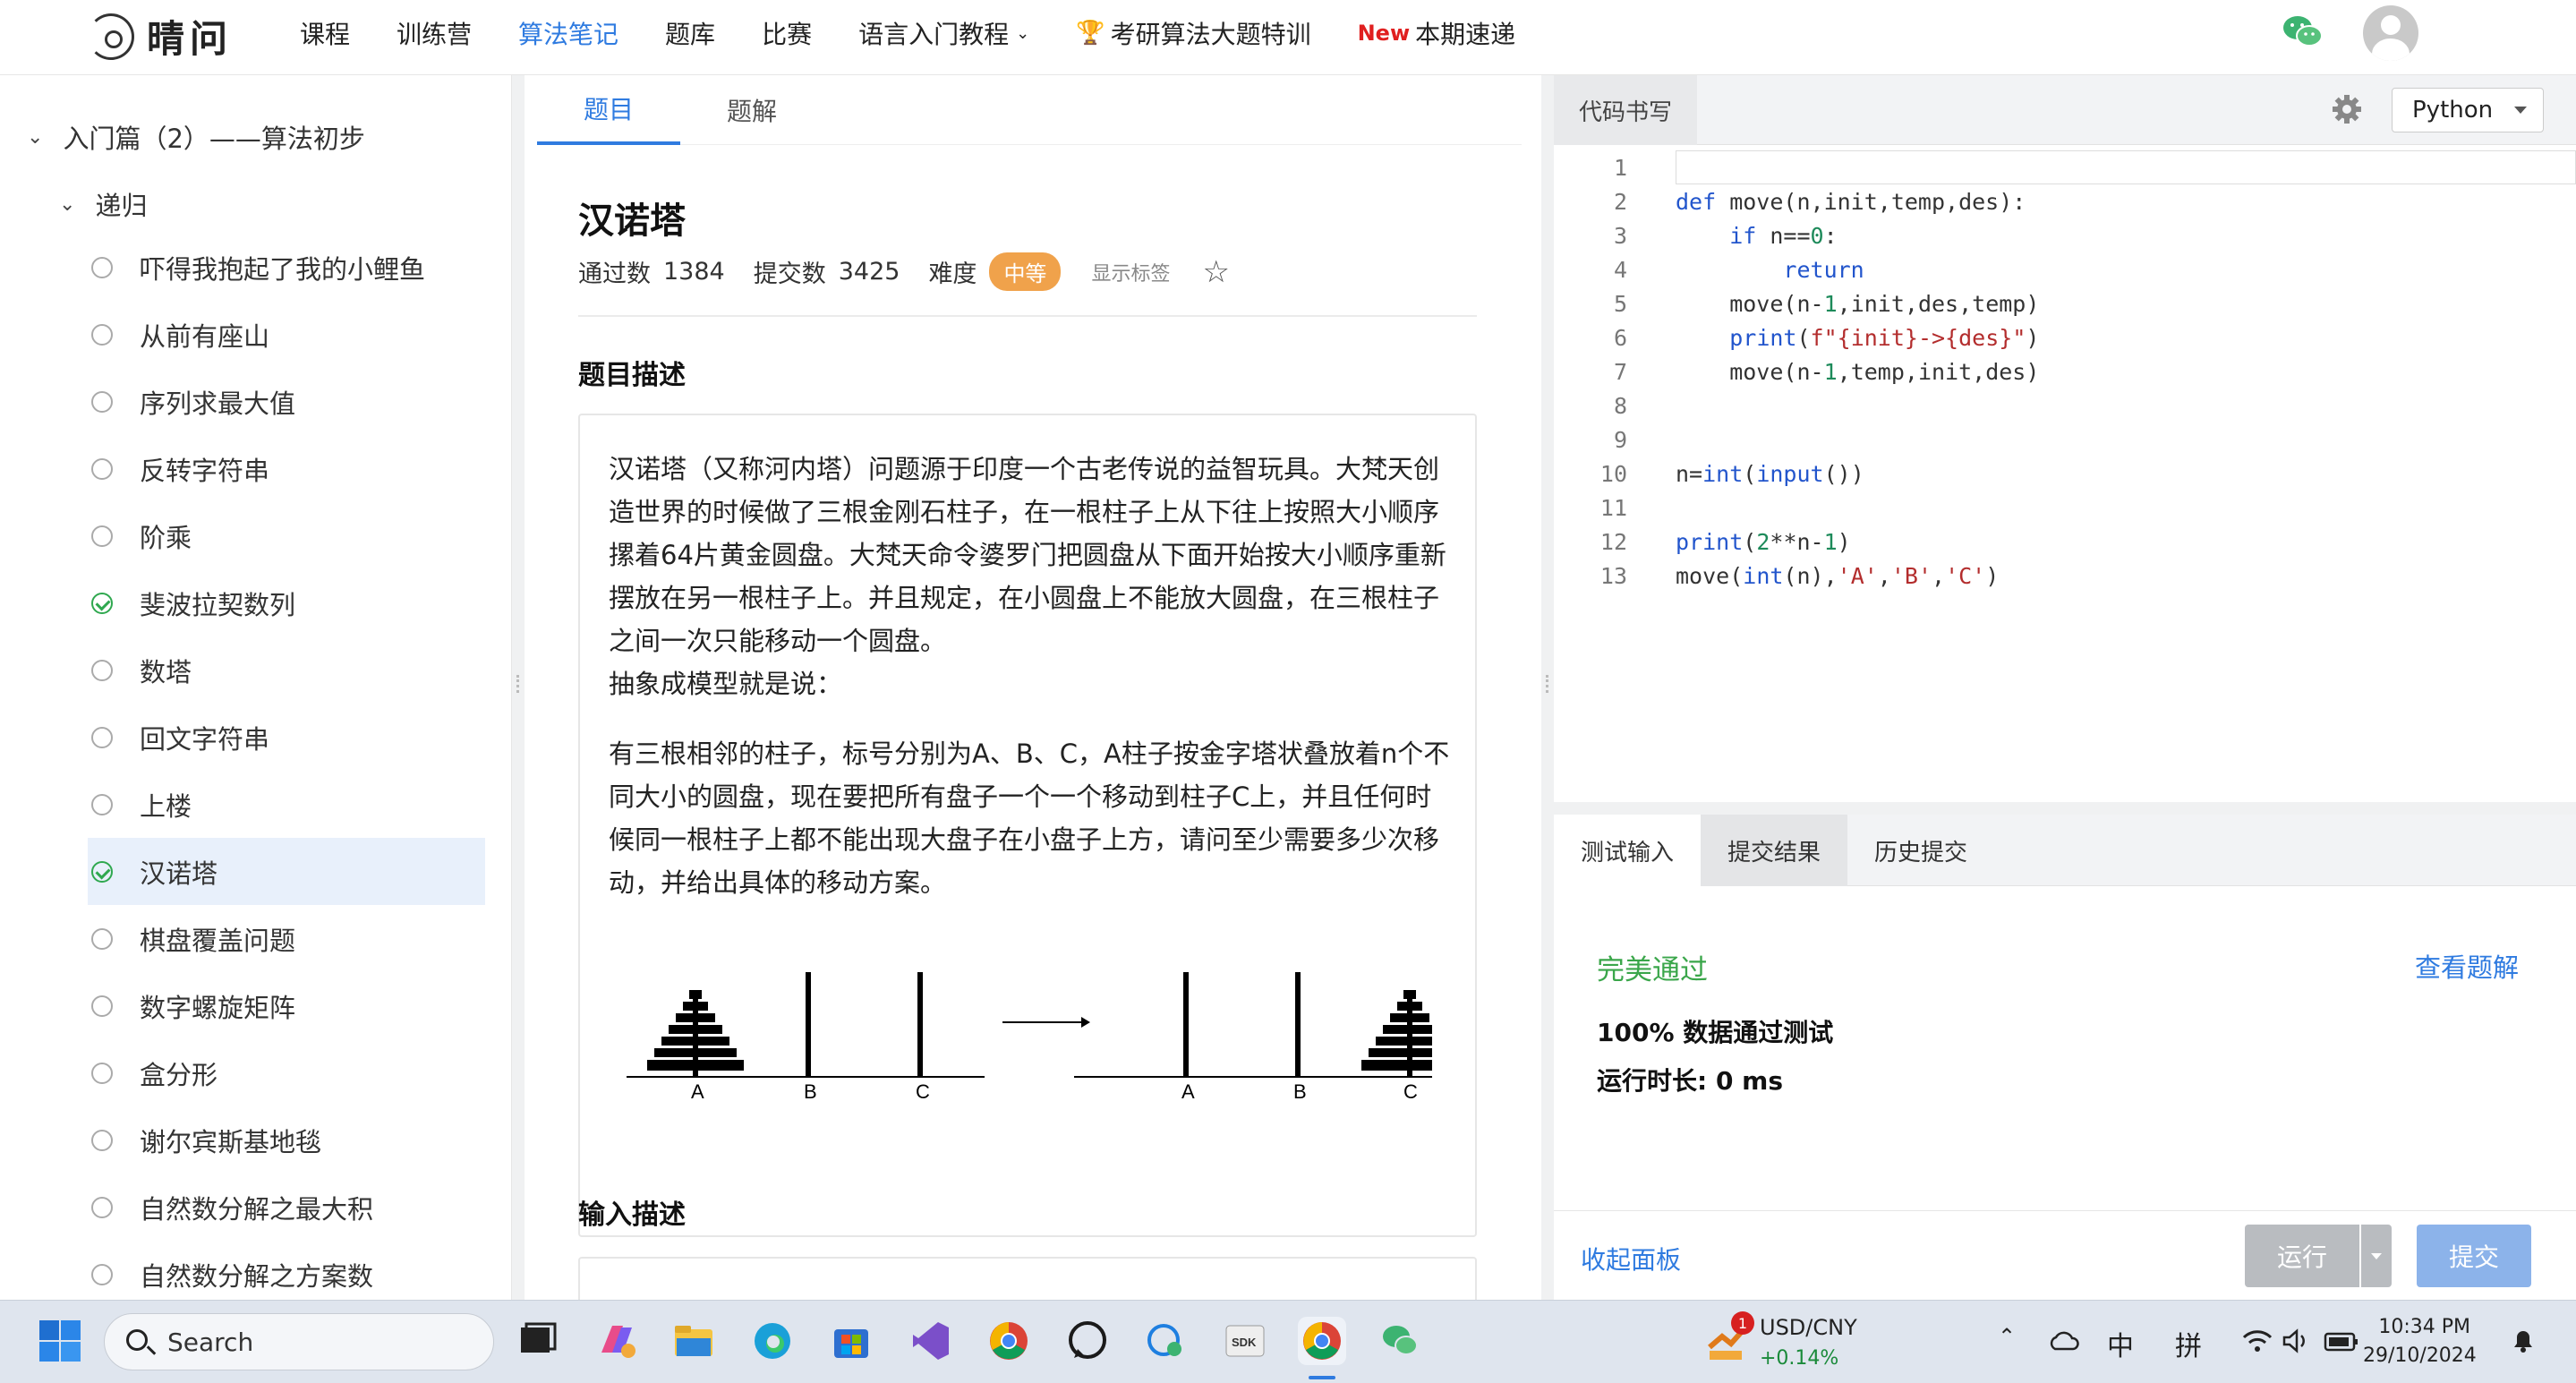  What do you see at coordinates (1245, 1341) in the screenshot?
I see `sdk-app-icon: SDK` at bounding box center [1245, 1341].